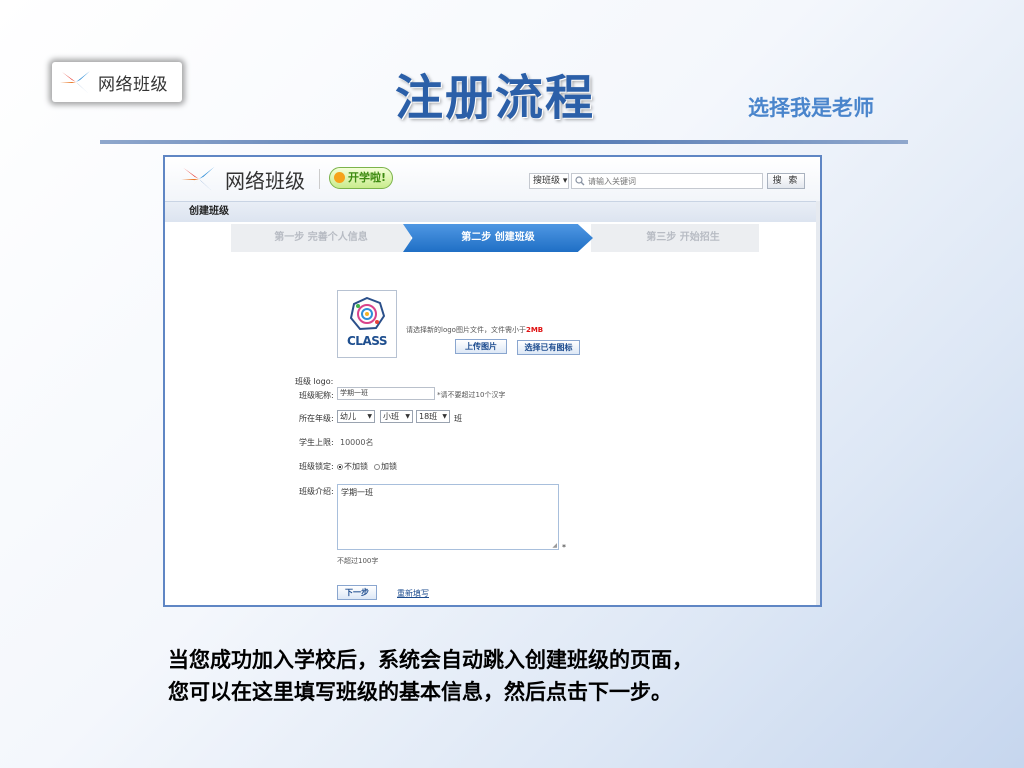  Describe the element at coordinates (357, 442) in the screenshot. I see `student-limit-value: 10000名` at that location.